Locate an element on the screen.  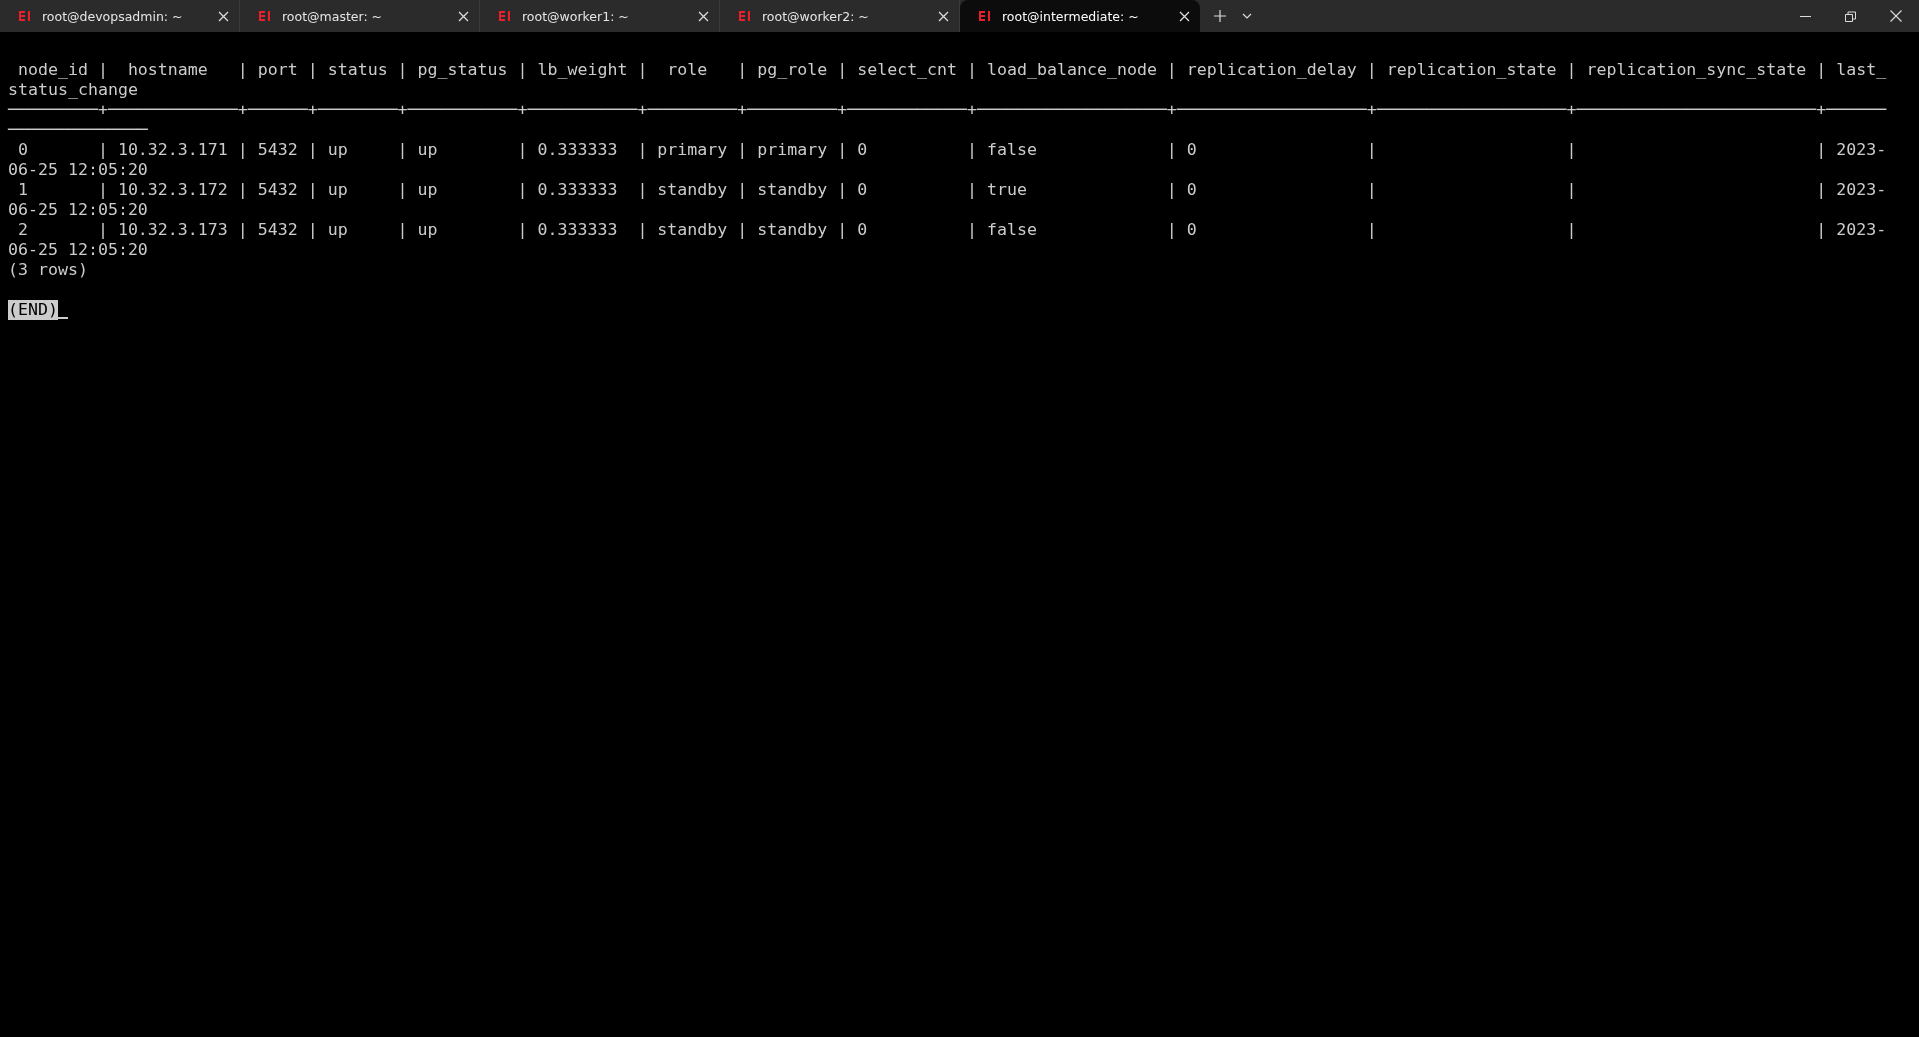
terminal-output-line: 1 | 10.32.3.172 | 5432 | up | up | 0.333333 | standby | standby | 0 | true | 0 | | | 2023- is located at coordinates (952, 190).